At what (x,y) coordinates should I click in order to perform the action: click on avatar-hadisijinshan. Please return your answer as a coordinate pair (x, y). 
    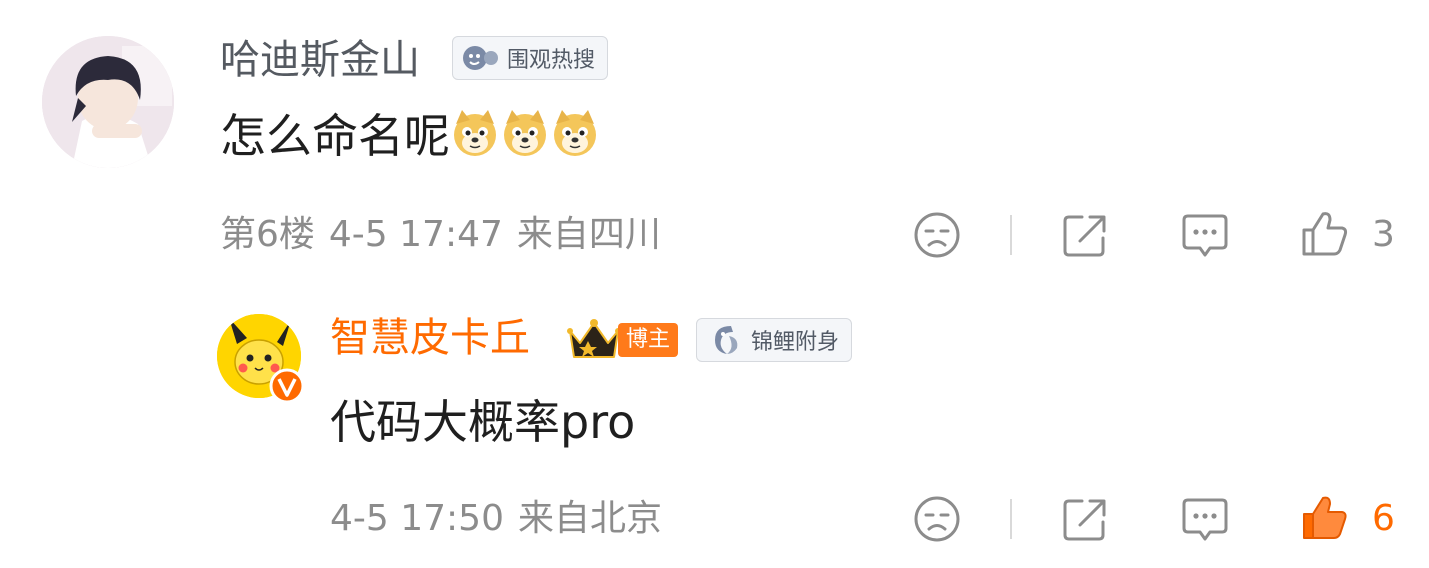
    Looking at the image, I should click on (108, 102).